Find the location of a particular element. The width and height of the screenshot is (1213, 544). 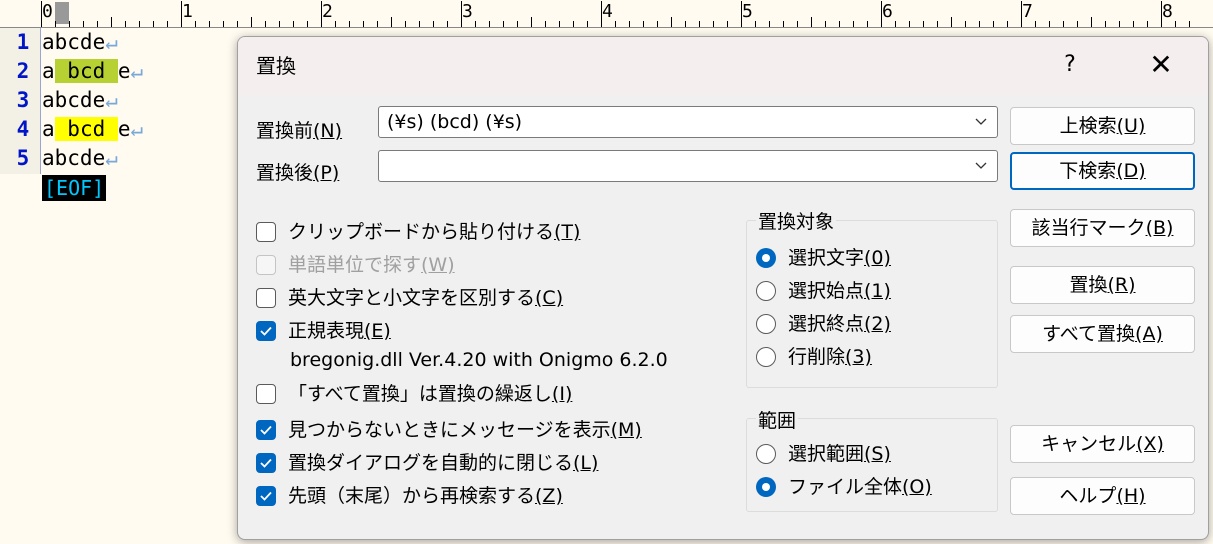

label-text: 英大文字と小文字を区別する is located at coordinates (412, 298).